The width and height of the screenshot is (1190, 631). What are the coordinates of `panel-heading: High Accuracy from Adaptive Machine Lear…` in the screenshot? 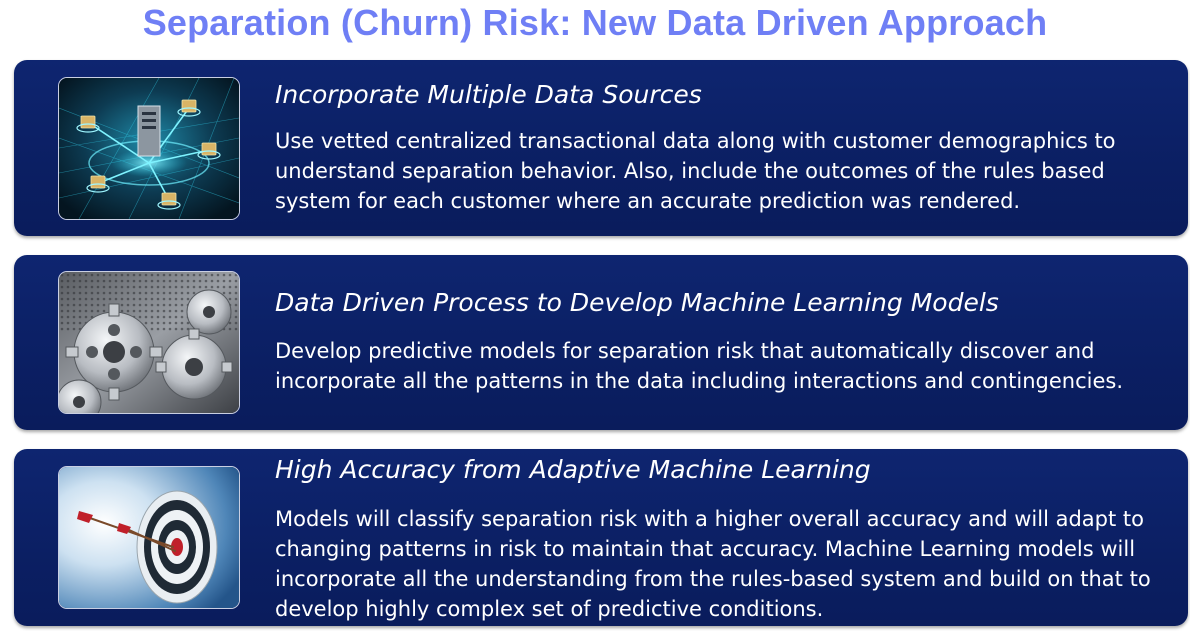 It's located at (573, 469).